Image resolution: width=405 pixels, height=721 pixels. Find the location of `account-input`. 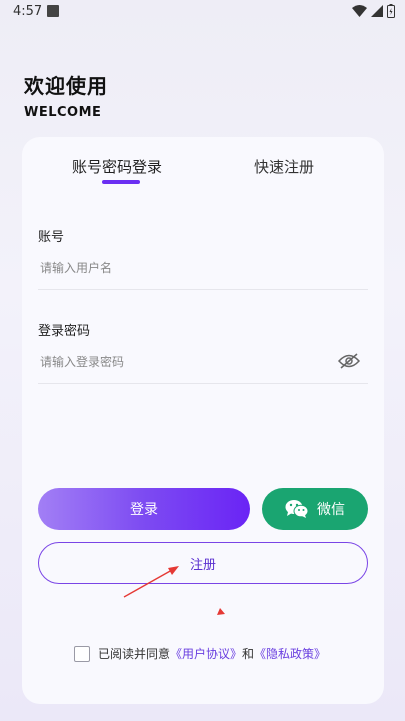

account-input is located at coordinates (204, 268).